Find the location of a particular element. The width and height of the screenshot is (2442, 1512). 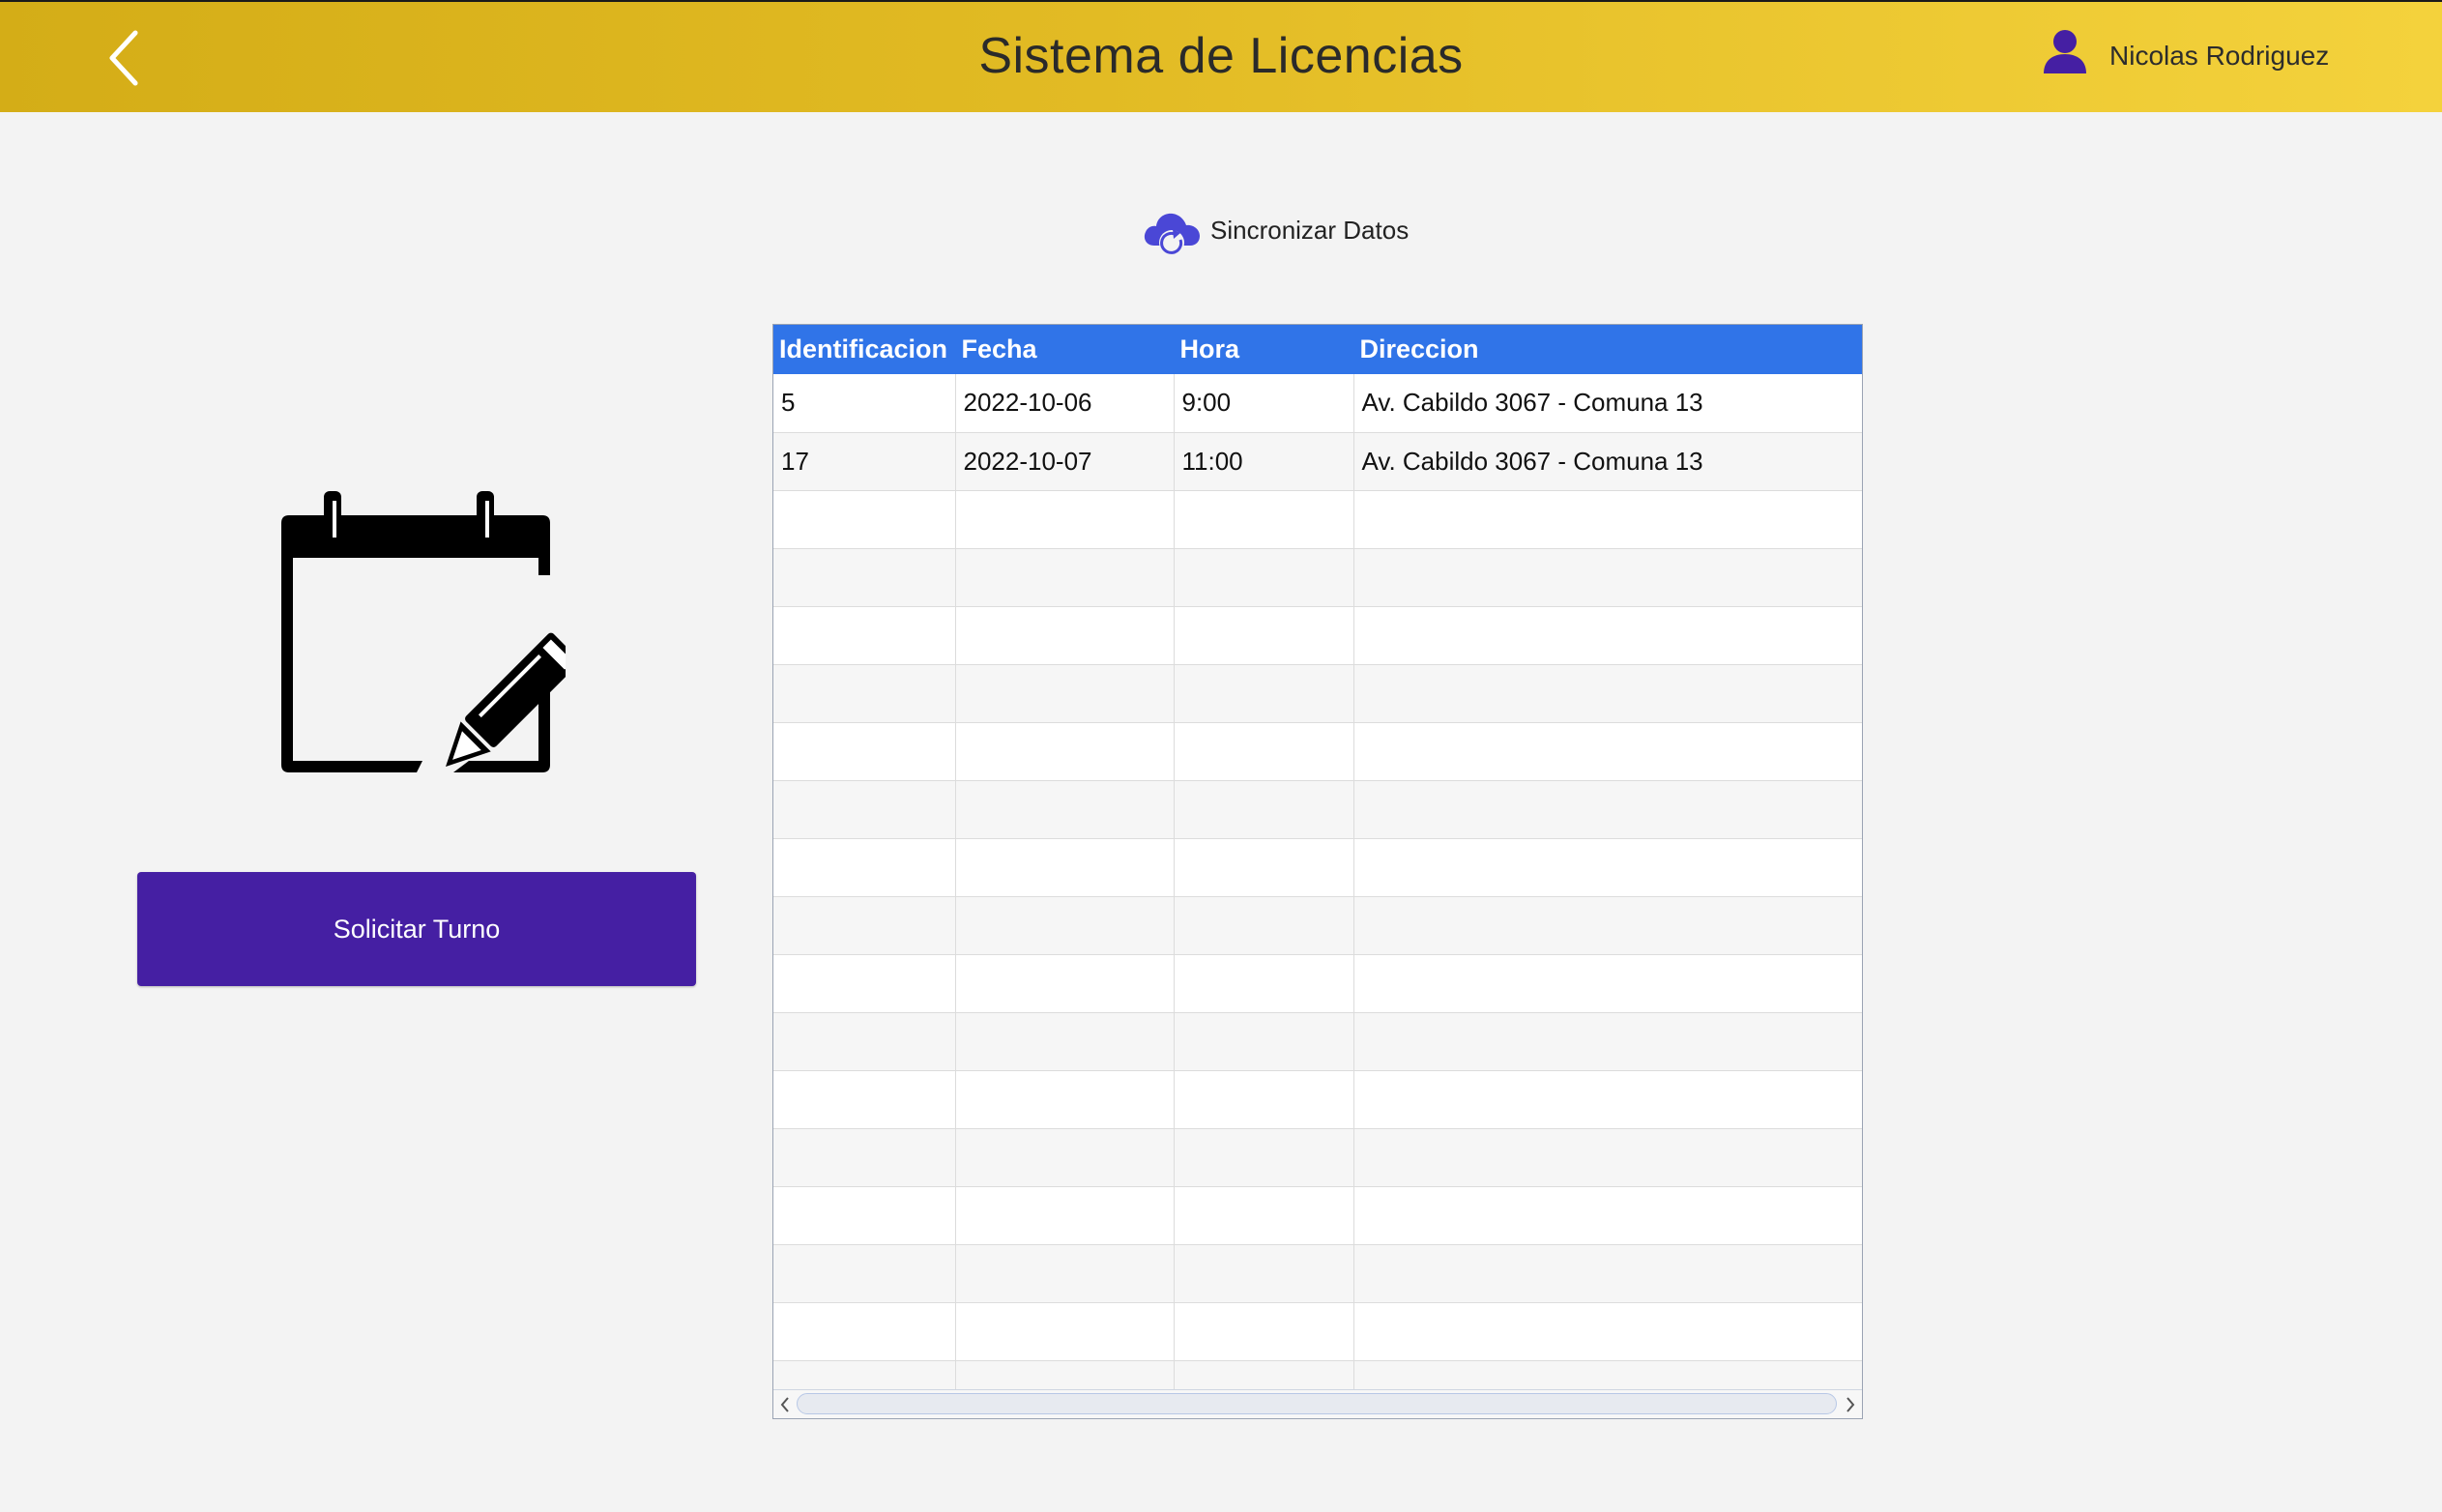

column-header-identificacion: Identificacion is located at coordinates (864, 349).